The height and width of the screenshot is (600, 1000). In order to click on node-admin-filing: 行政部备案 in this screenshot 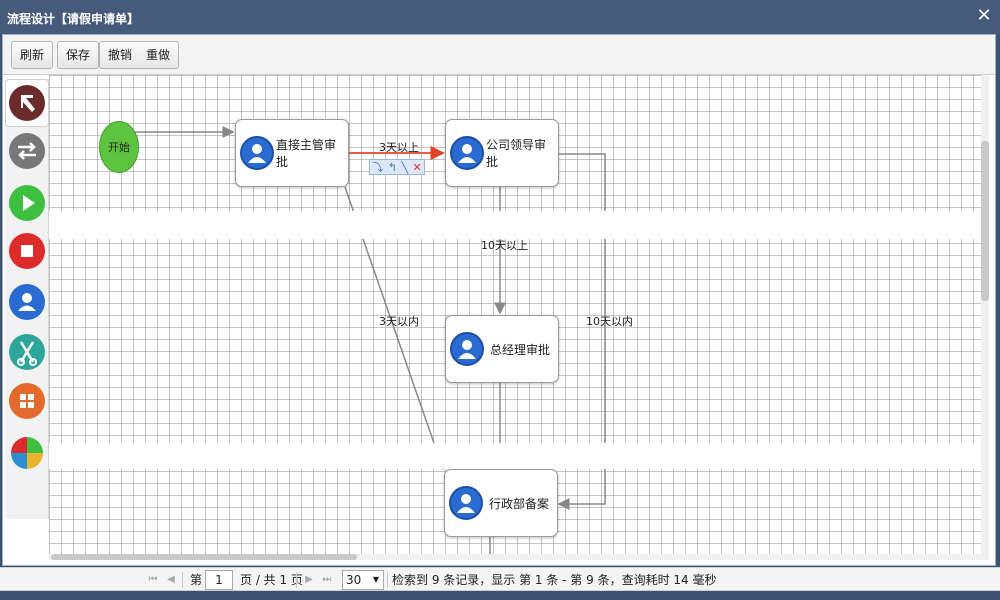, I will do `click(501, 503)`.